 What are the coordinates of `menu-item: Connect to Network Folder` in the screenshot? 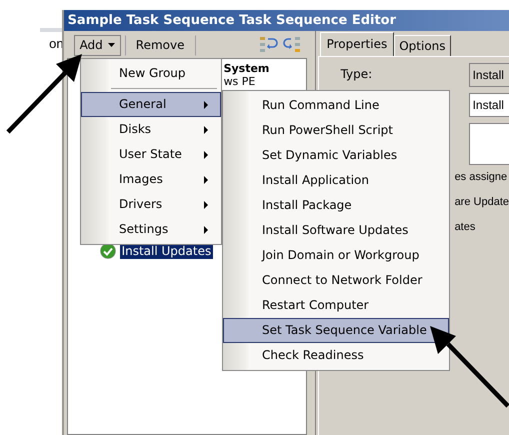 It's located at (336, 280).